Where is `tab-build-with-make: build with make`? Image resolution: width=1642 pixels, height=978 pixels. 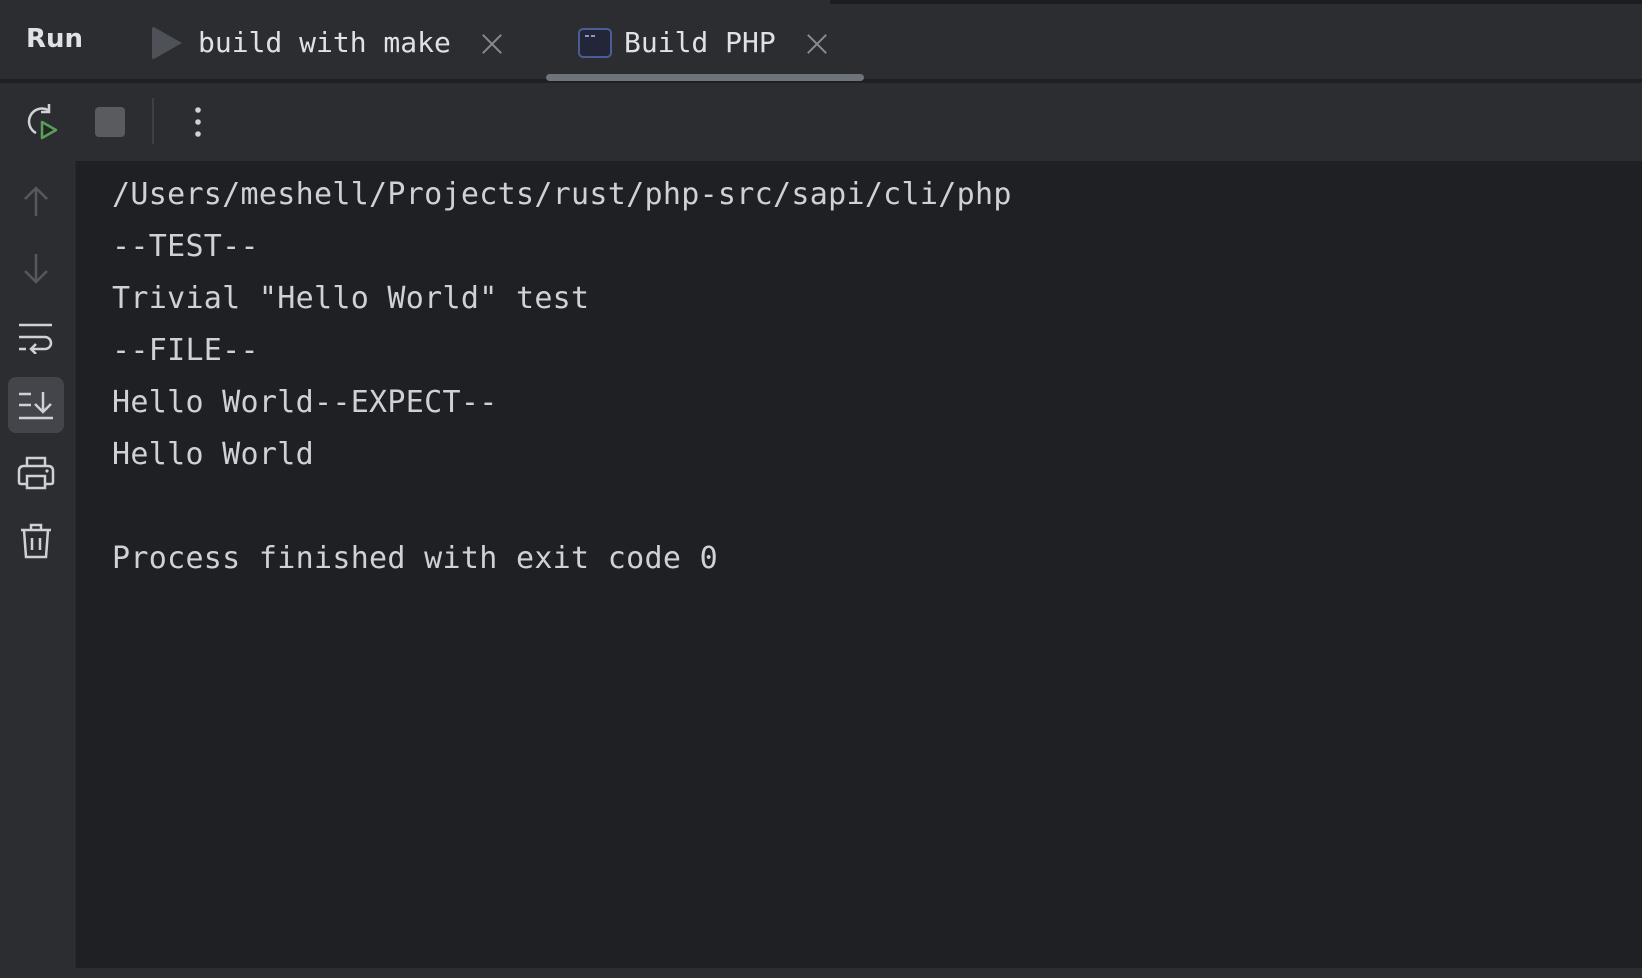 tab-build-with-make: build with make is located at coordinates (327, 42).